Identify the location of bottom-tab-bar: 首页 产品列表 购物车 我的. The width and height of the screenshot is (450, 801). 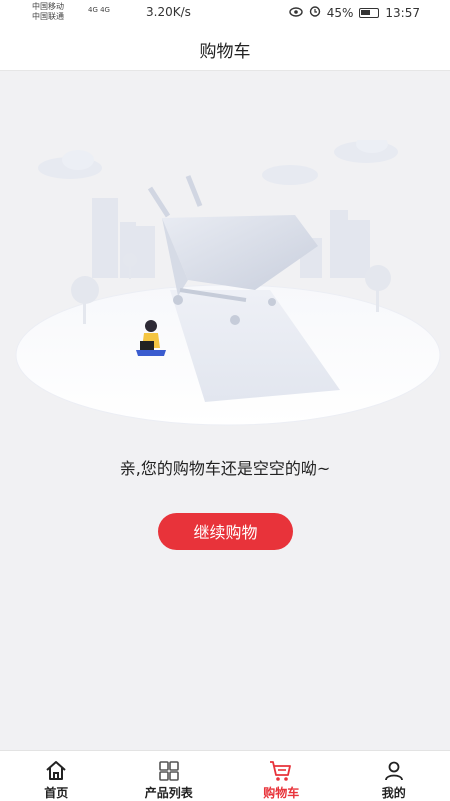
(225, 775).